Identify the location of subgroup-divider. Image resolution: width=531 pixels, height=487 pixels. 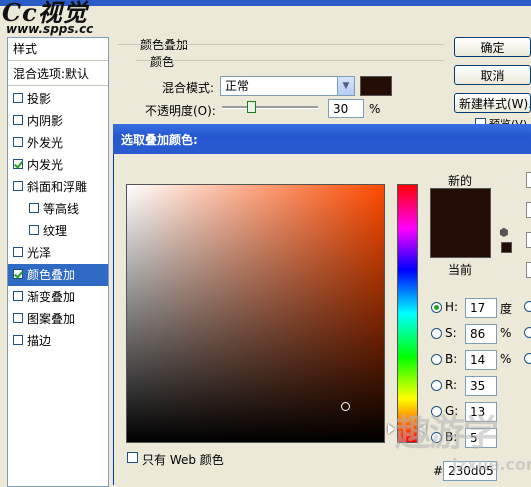
(290, 60).